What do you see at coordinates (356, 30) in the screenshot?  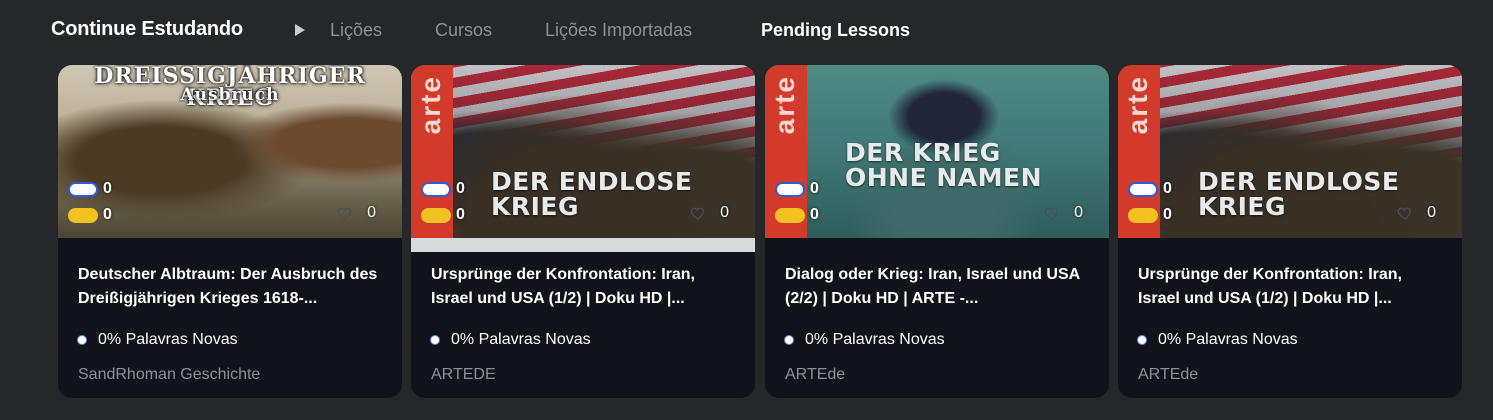 I see `tab-licoes: Lições` at bounding box center [356, 30].